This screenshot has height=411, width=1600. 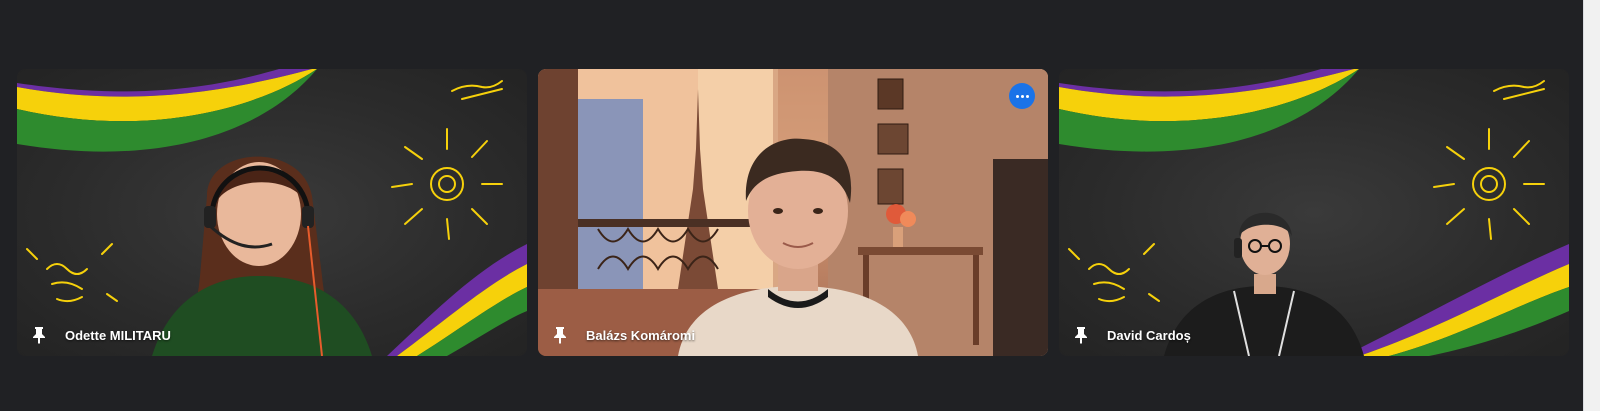 I want to click on participant-name: David Cardoș, so click(x=1149, y=335).